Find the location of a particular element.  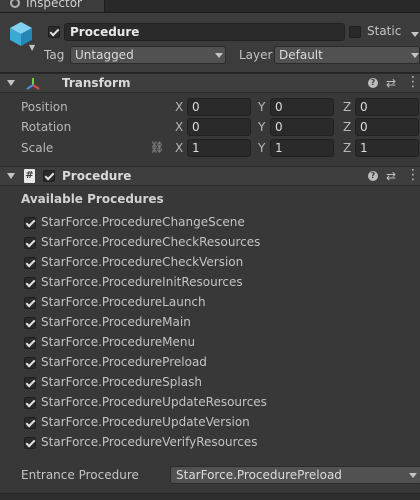

bottom-divider is located at coordinates (210, 496).